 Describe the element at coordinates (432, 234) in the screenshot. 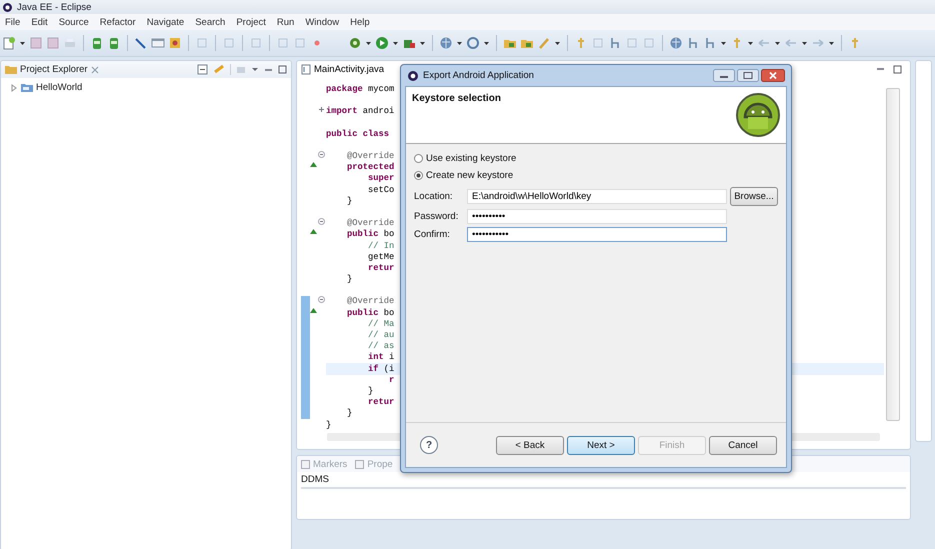

I see `field-label: Confirm:` at that location.